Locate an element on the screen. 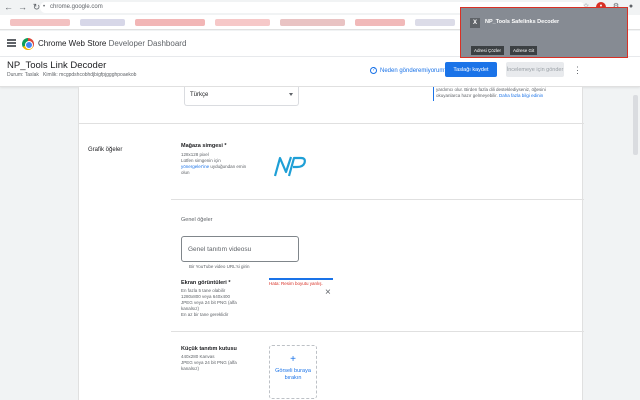  more-vert-icon: ⋮ is located at coordinates (577, 70).